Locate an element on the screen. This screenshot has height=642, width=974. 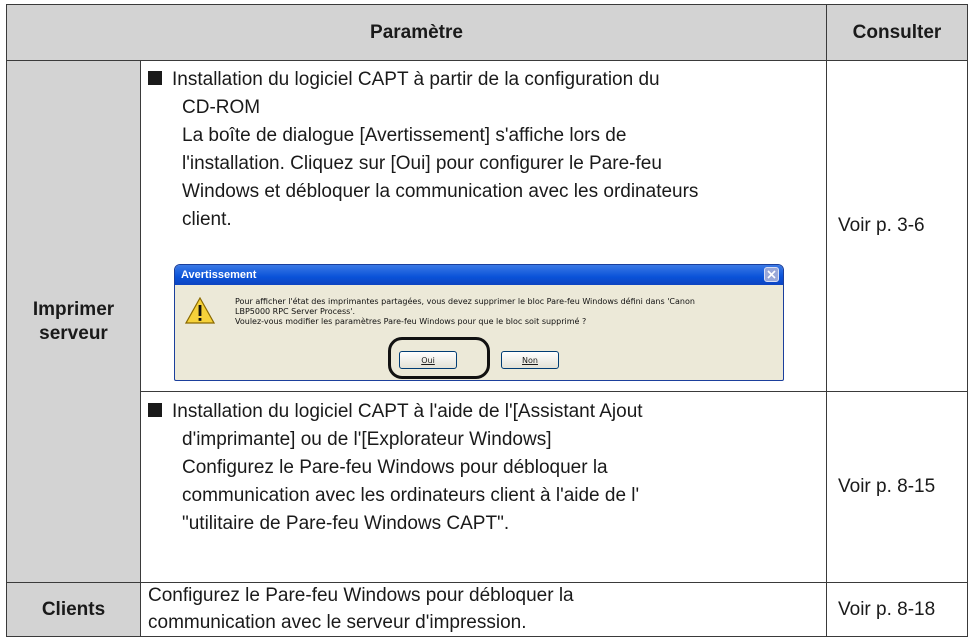
close-icon is located at coordinates (771, 274).